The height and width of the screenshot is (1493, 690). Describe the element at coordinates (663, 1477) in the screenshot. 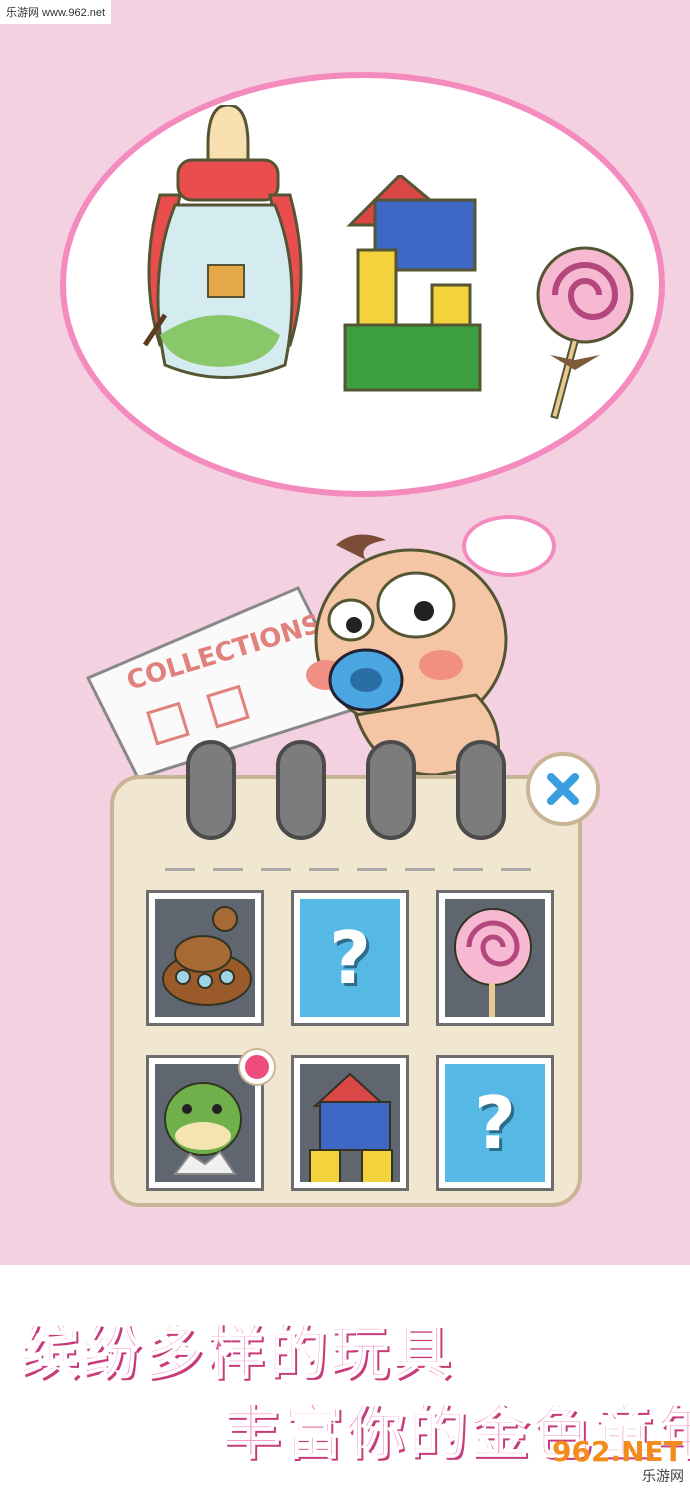

I see `logo-bottom-text: 乐游网` at that location.